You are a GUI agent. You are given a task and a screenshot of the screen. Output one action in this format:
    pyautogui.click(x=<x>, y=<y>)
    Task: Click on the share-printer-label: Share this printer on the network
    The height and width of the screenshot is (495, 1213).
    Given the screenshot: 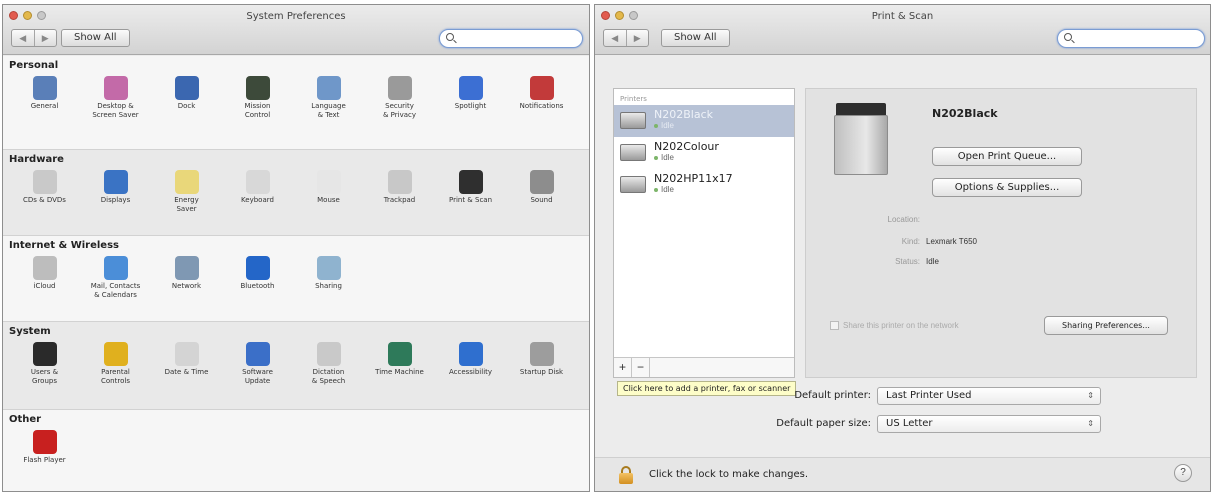 What is the action you would take?
    pyautogui.click(x=901, y=325)
    